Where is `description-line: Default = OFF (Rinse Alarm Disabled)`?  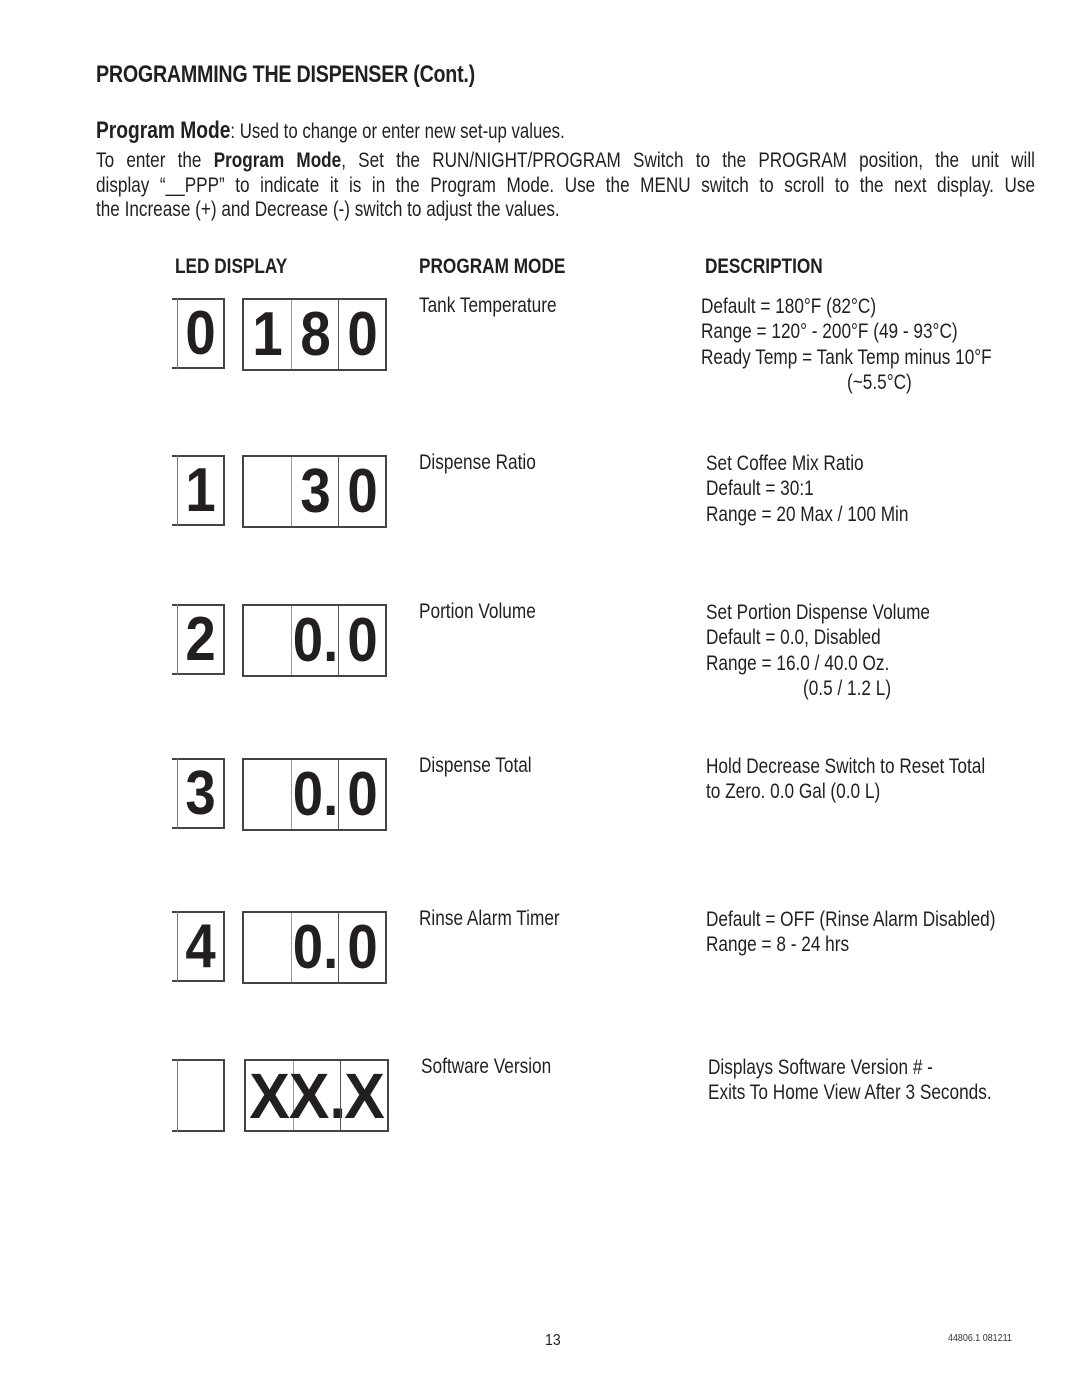
description-line: Default = OFF (Rinse Alarm Disabled) is located at coordinates (851, 919).